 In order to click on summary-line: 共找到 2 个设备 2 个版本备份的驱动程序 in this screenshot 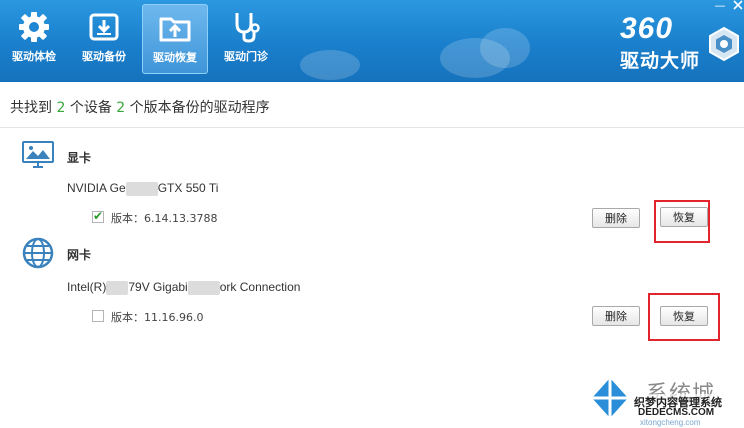, I will do `click(140, 107)`.